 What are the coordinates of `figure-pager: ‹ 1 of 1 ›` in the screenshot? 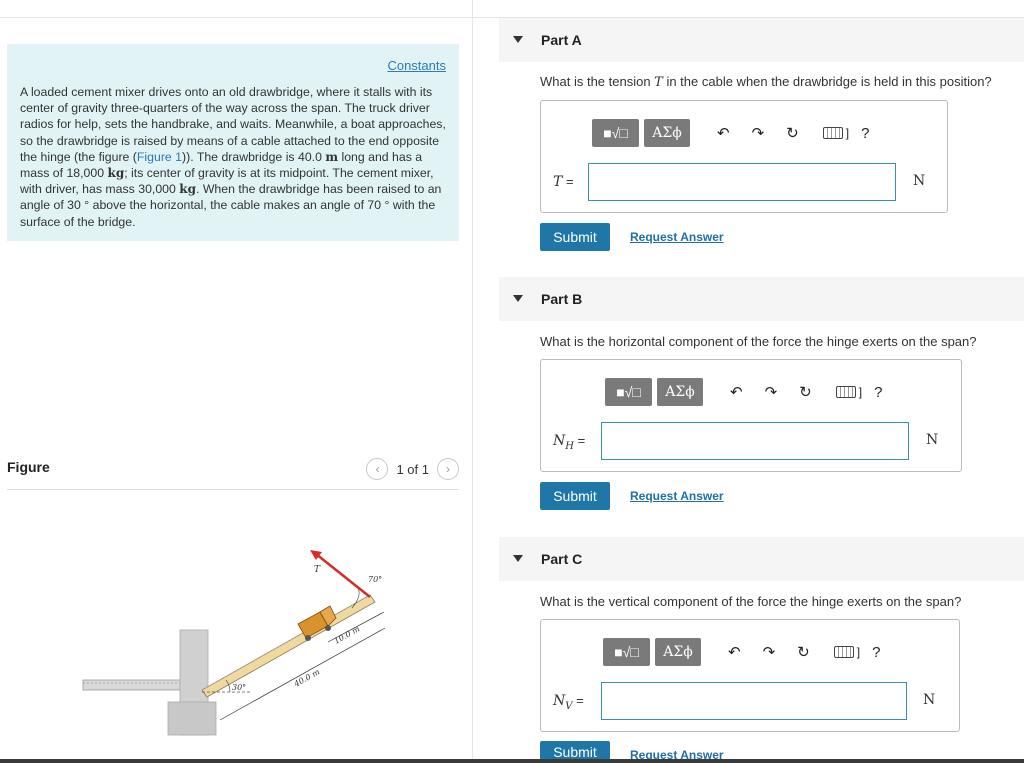 It's located at (412, 469).